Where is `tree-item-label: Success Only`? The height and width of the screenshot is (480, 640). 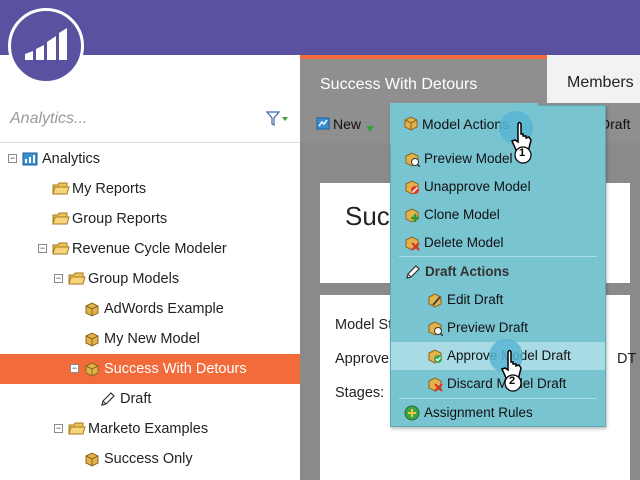 tree-item-label: Success Only is located at coordinates (148, 459).